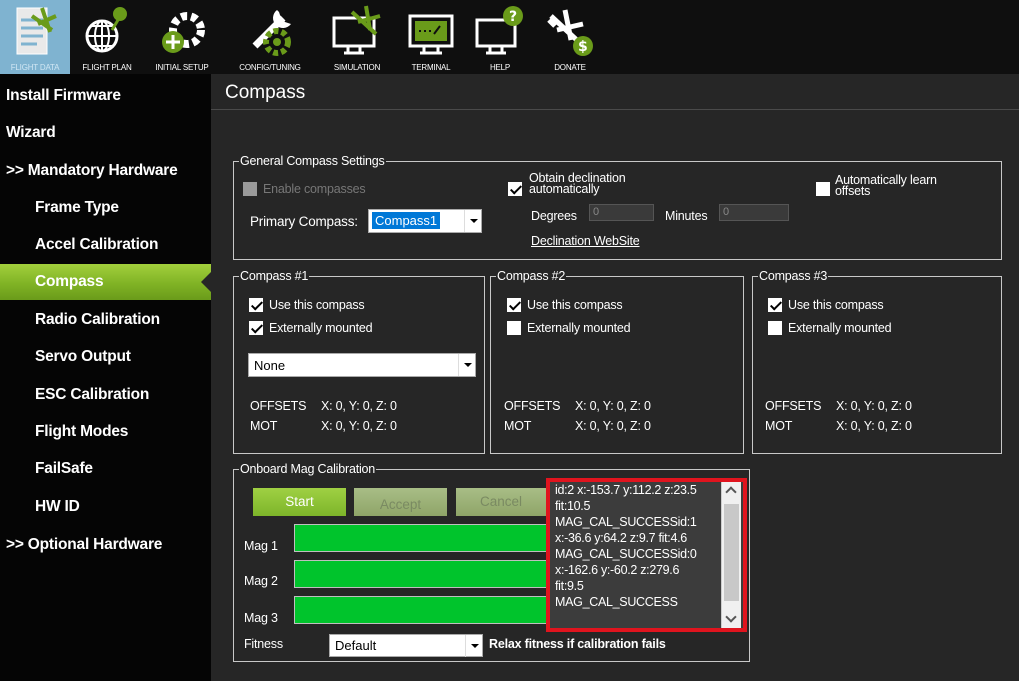 The image size is (1019, 681). I want to click on log-line: x:-162.6 y:-60.2 z:279.6, so click(617, 570).